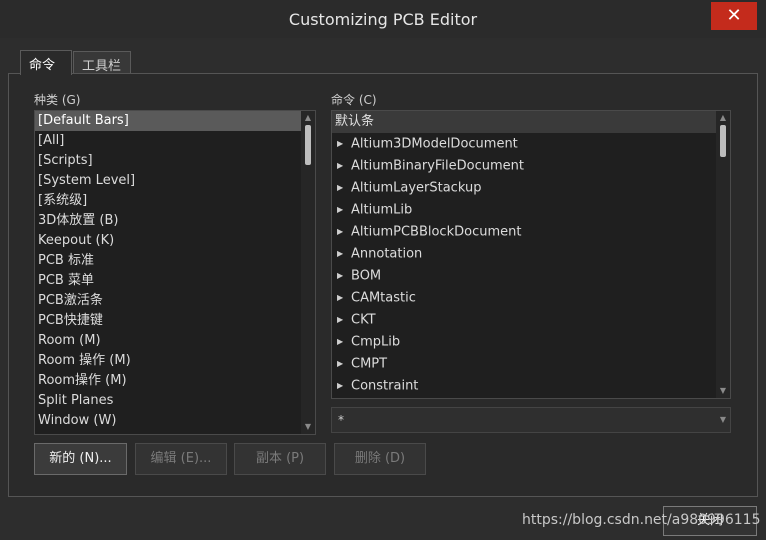 The height and width of the screenshot is (540, 766). I want to click on categories-scrollbar: ▲ ▼, so click(308, 272).